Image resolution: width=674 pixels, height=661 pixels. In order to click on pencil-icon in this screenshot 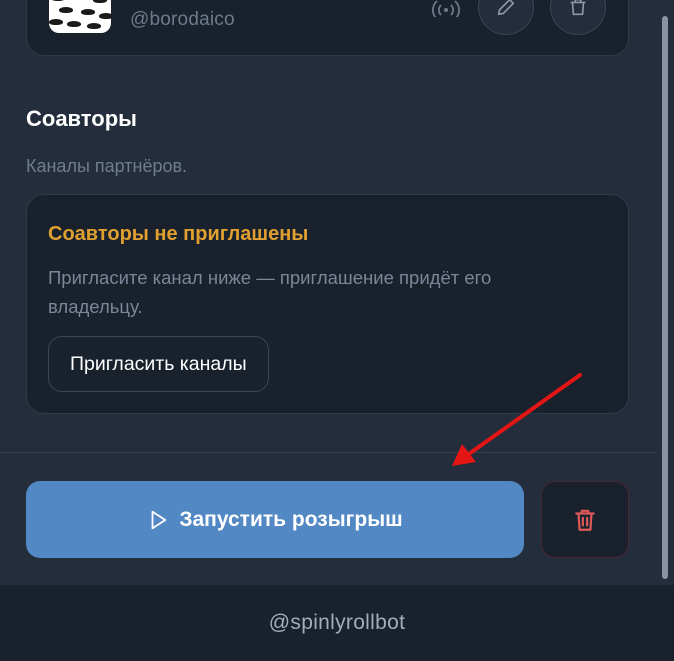, I will do `click(506, 8)`.